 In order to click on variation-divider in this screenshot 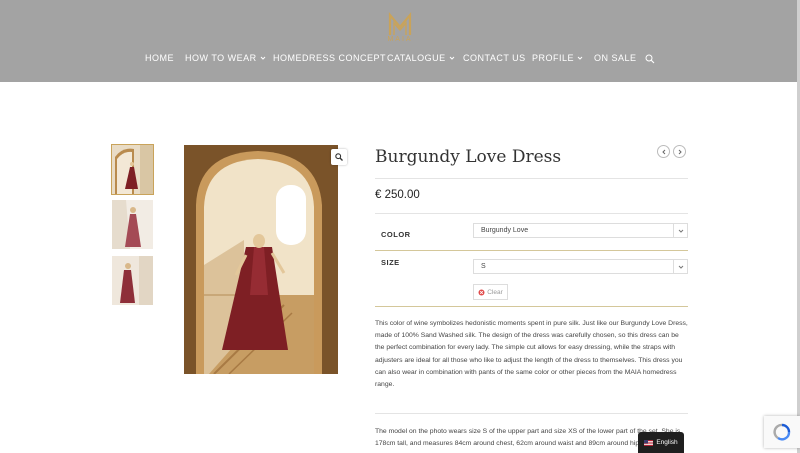, I will do `click(531, 250)`.